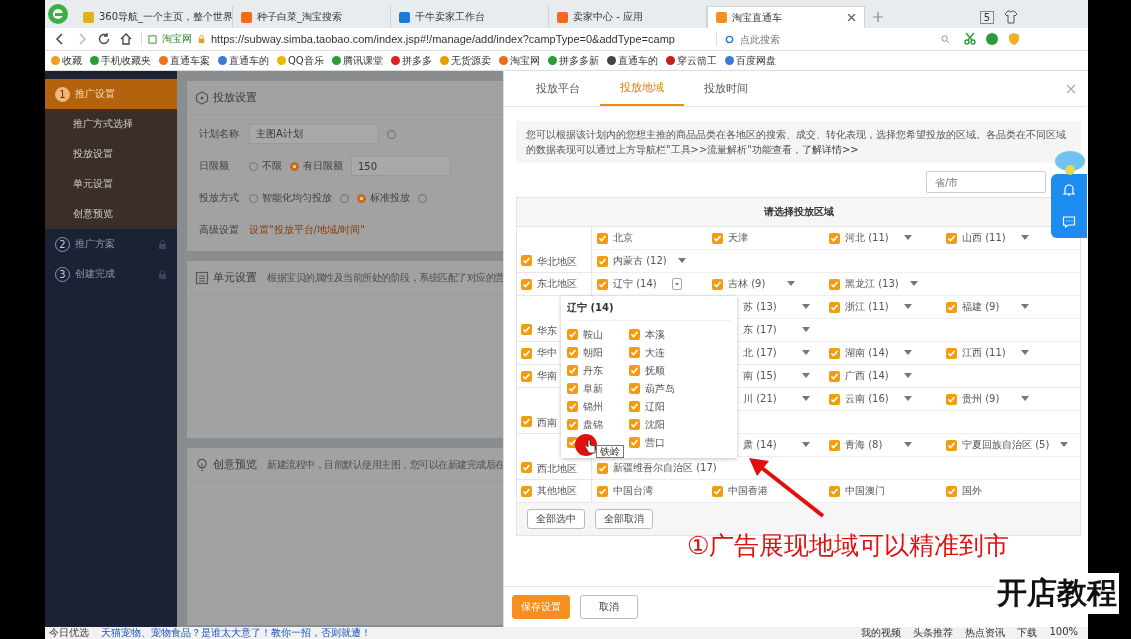 This screenshot has width=1131, height=639. I want to click on status-item: 下载, so click(1027, 633).